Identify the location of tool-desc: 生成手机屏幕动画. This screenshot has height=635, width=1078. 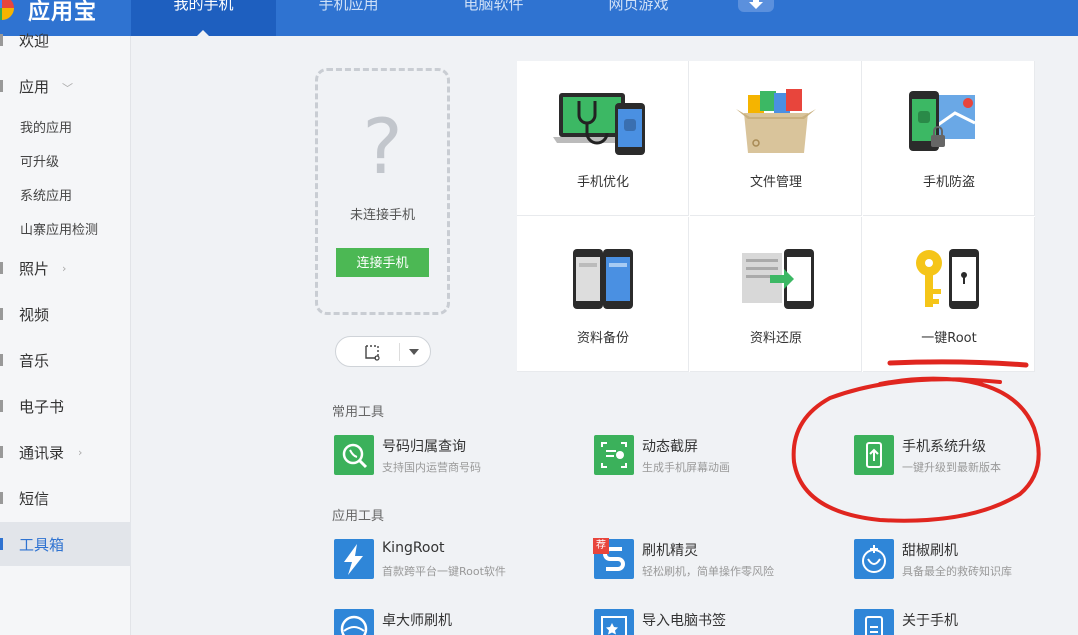
(686, 467).